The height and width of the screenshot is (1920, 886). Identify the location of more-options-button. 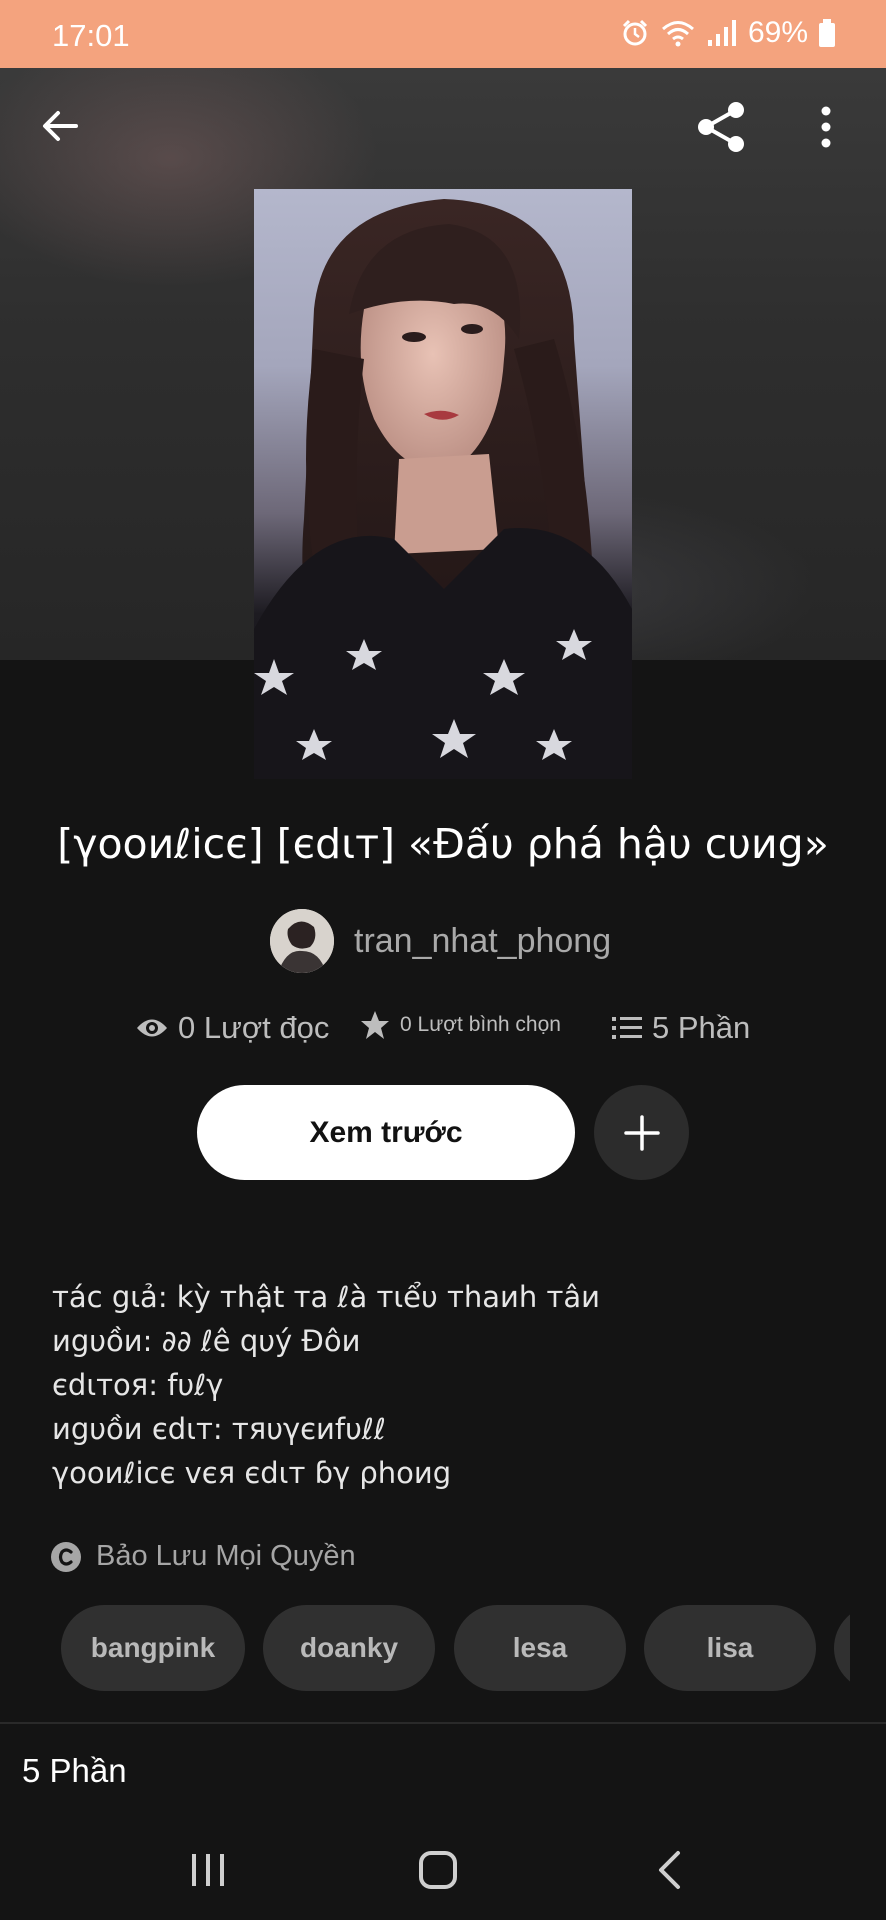
(826, 129).